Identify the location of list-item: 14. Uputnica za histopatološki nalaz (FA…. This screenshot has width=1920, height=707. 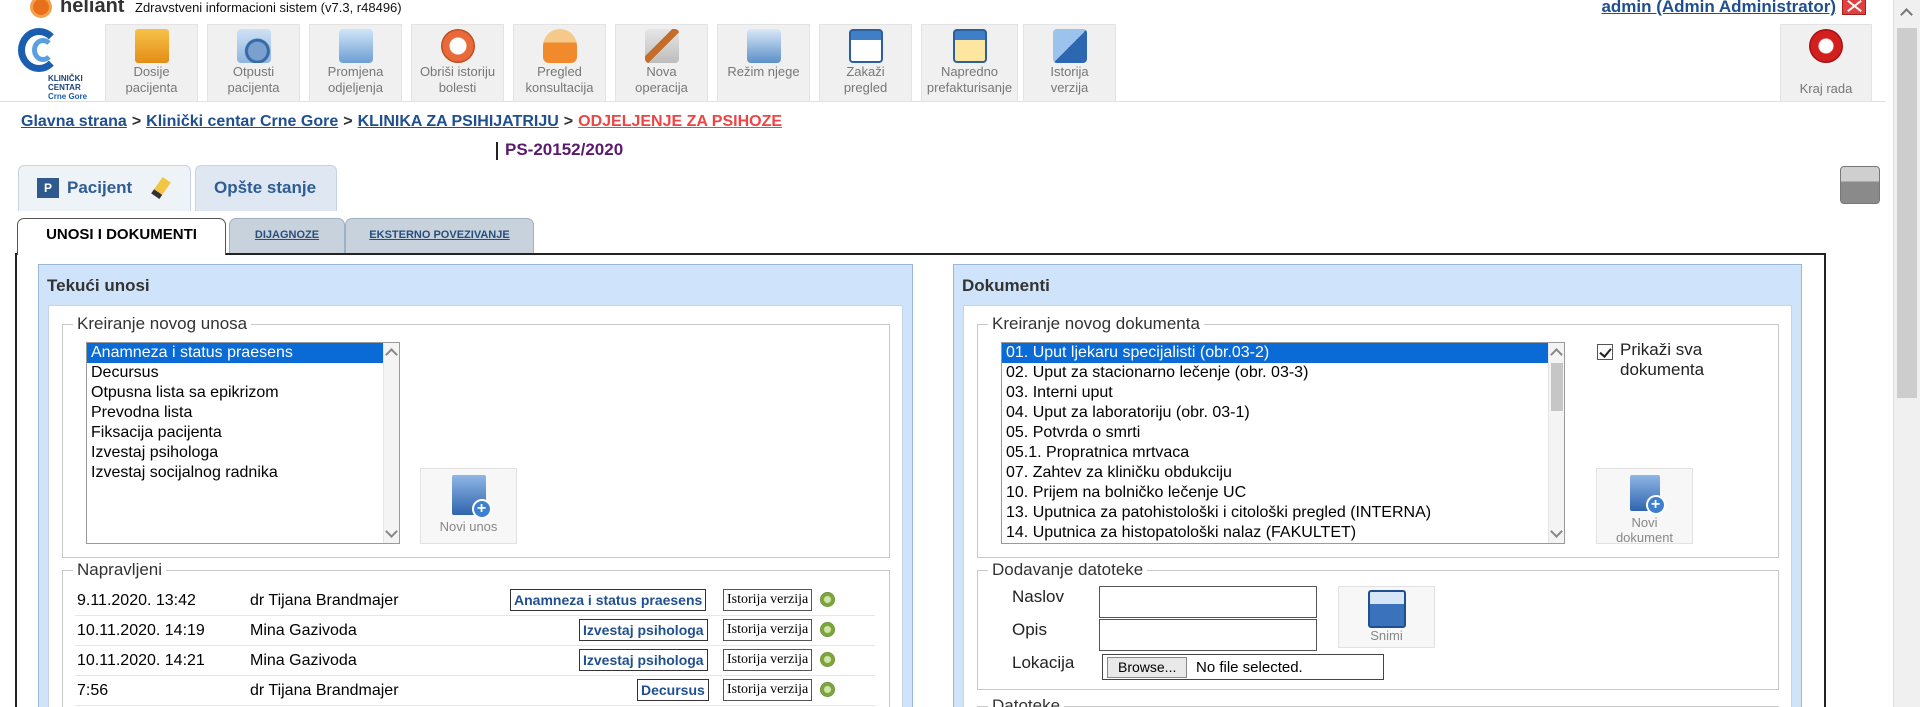
(1283, 533).